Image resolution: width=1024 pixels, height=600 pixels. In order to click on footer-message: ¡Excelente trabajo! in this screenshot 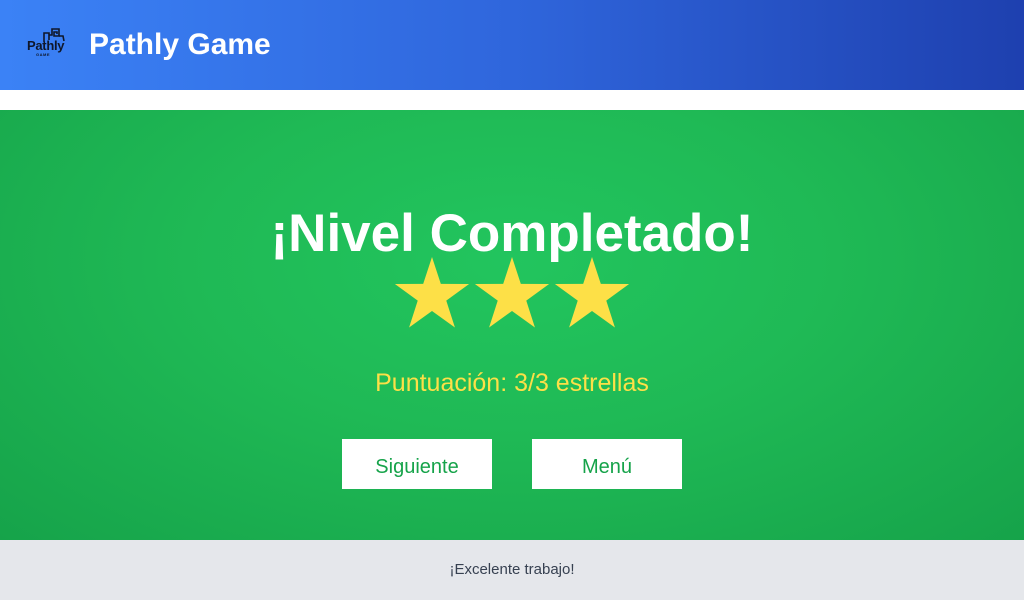, I will do `click(512, 569)`.